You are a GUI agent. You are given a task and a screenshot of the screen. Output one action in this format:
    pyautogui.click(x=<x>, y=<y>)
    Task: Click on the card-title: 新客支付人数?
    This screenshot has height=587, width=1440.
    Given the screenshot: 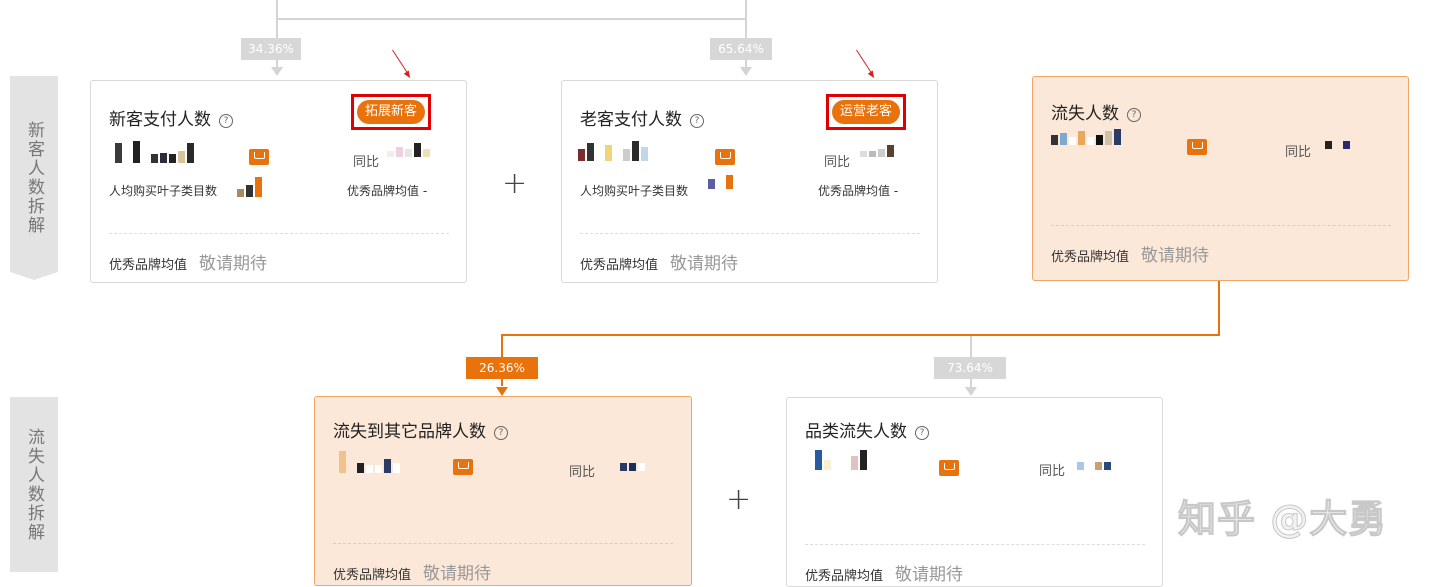 What is the action you would take?
    pyautogui.click(x=171, y=117)
    